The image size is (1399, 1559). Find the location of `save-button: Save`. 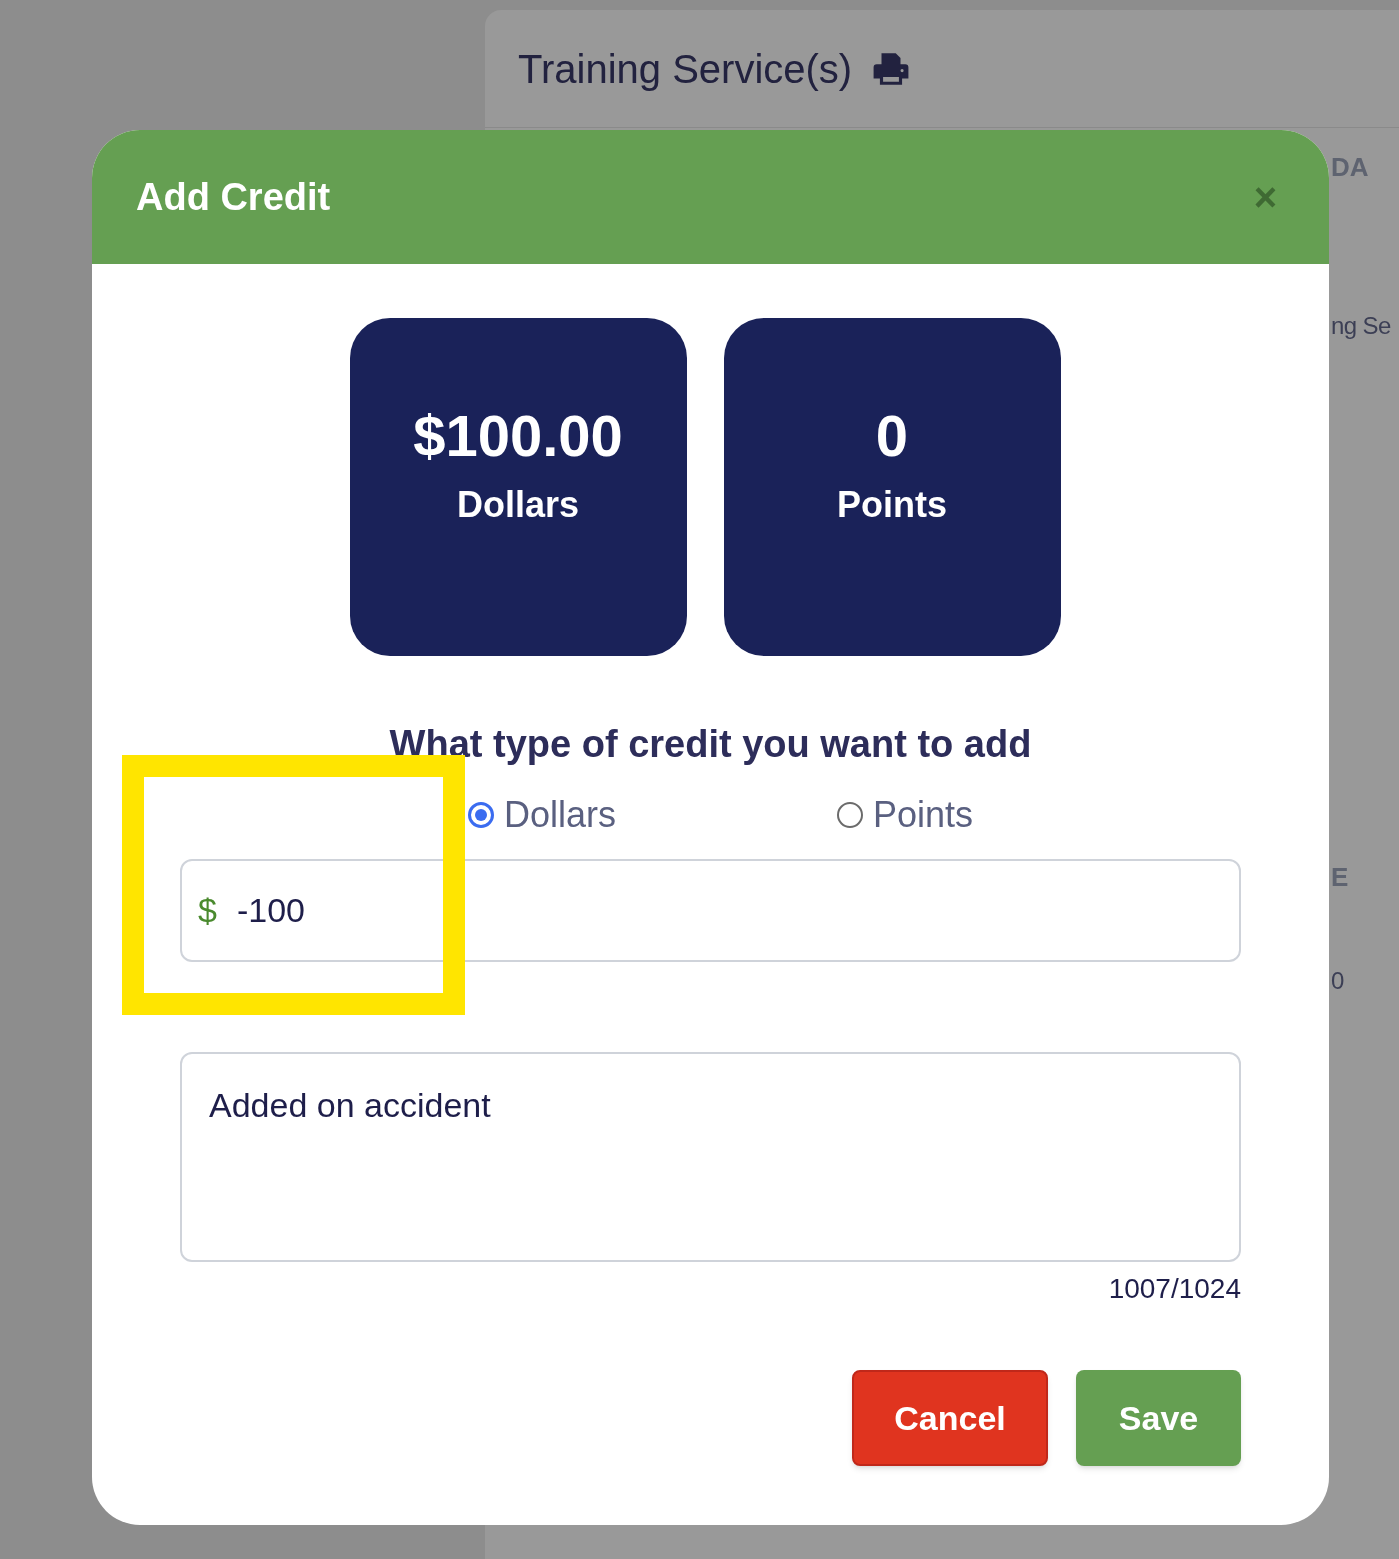

save-button: Save is located at coordinates (1158, 1418).